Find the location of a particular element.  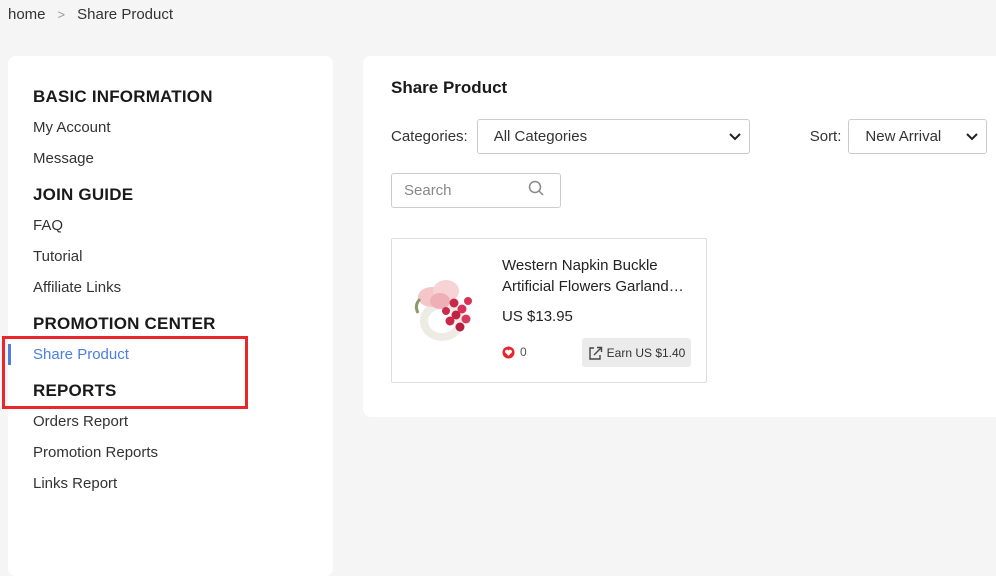

heart-icon is located at coordinates (508, 352).